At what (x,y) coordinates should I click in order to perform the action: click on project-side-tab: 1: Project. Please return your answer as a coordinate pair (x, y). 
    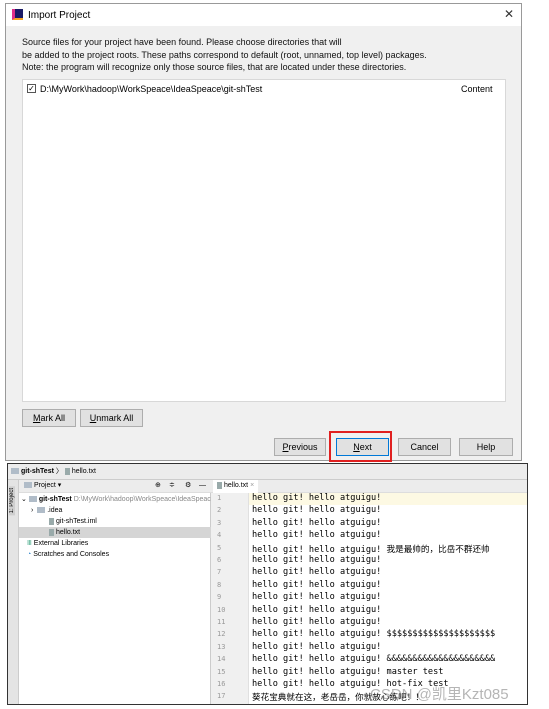
    Looking at the image, I should click on (12, 501).